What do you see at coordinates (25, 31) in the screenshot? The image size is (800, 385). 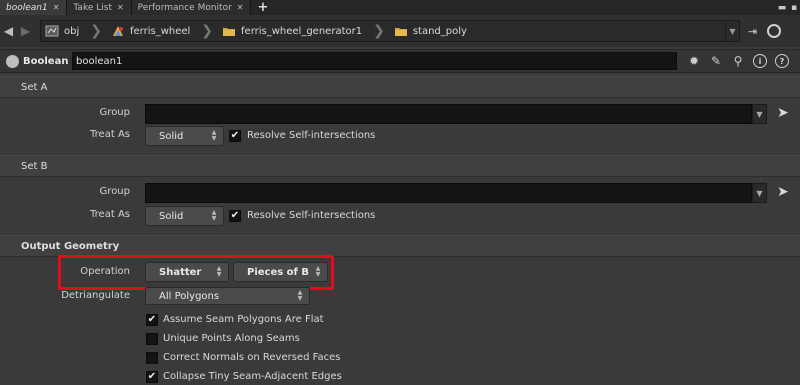 I see `forward-arrow-icon: ▶` at bounding box center [25, 31].